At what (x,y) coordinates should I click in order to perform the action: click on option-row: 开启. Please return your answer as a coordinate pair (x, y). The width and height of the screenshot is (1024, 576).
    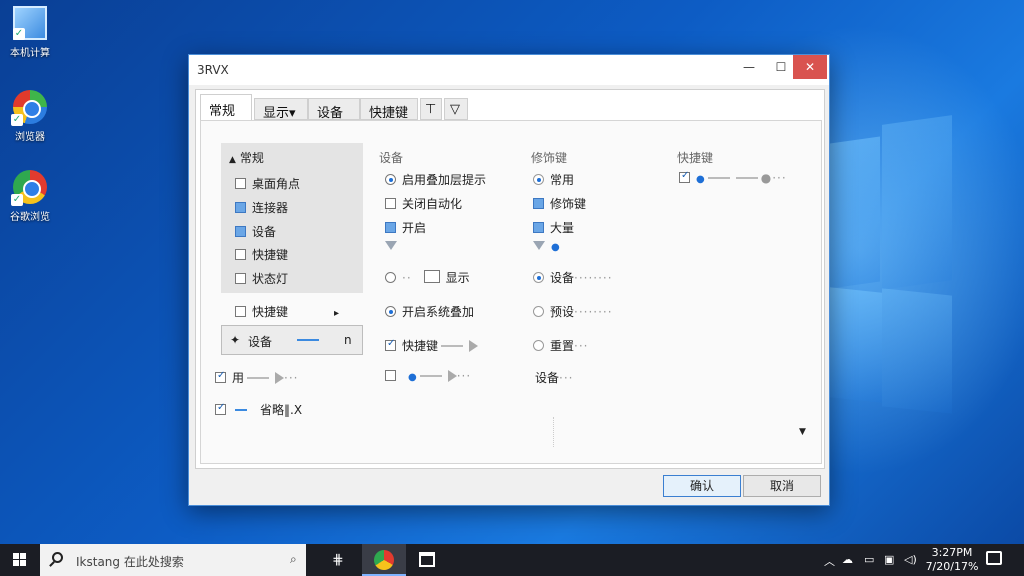
    Looking at the image, I should click on (405, 227).